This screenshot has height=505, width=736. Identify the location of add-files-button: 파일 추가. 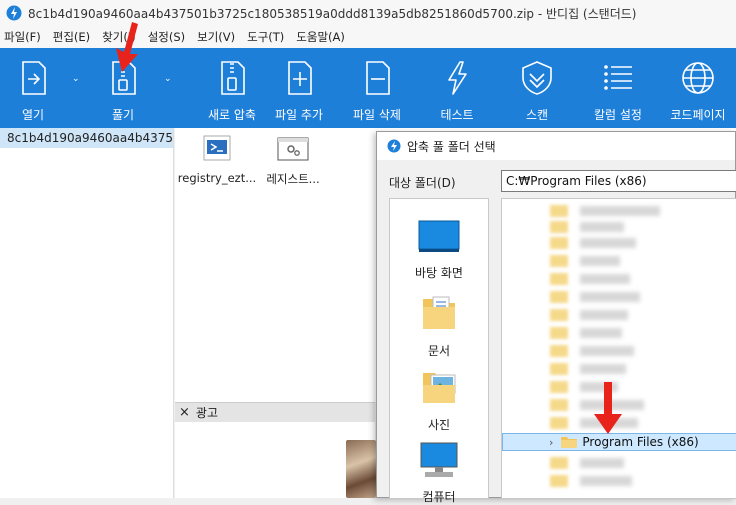
(299, 88).